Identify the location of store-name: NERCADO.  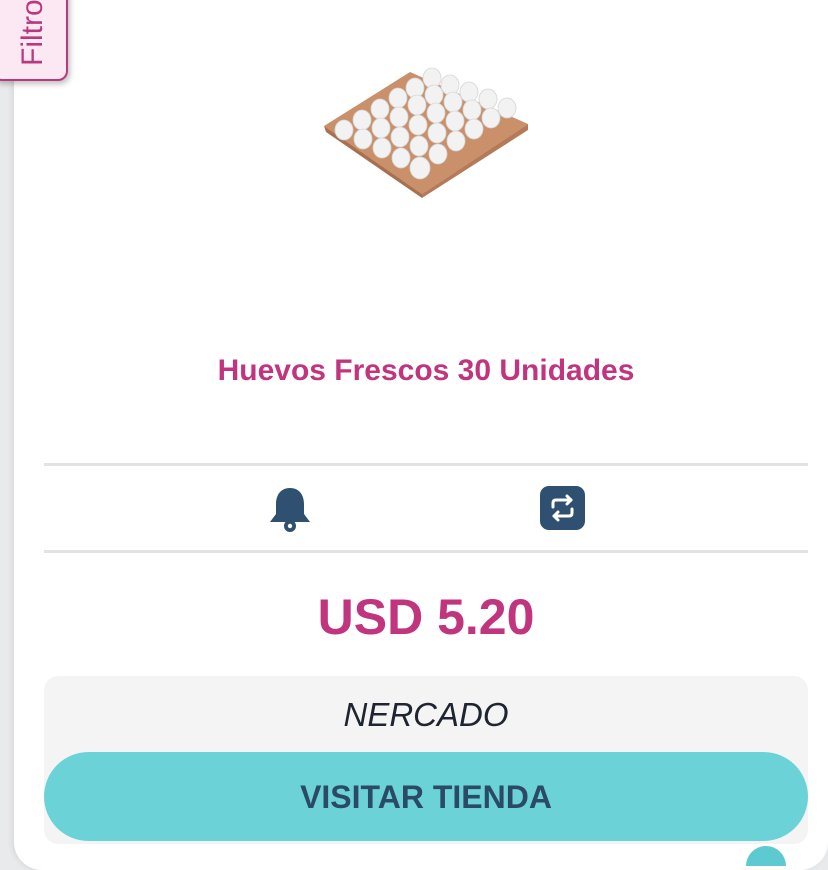
(426, 714).